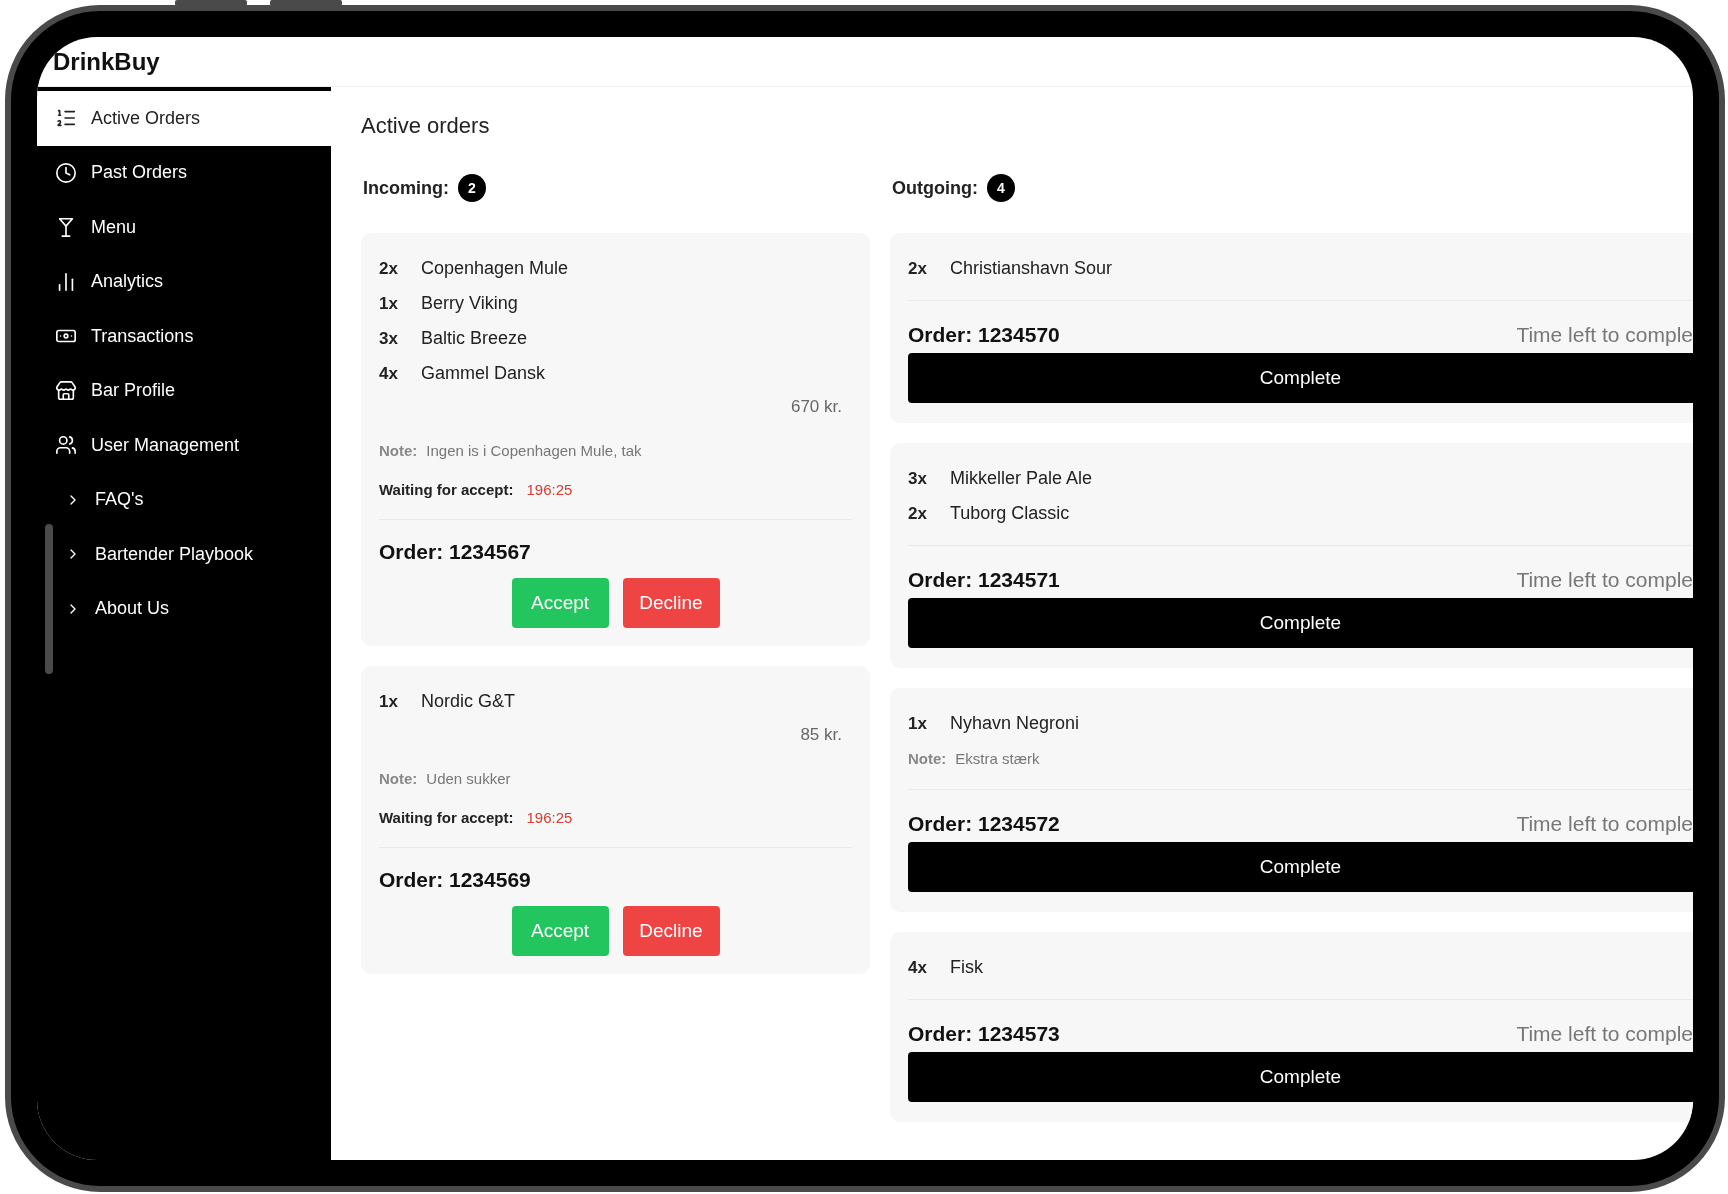 This screenshot has width=1728, height=1194. Describe the element at coordinates (426, 126) in the screenshot. I see `page-title: Active orders` at that location.